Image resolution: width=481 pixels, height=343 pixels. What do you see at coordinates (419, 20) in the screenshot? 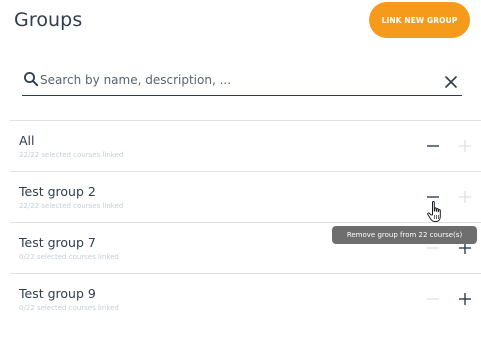
I see `link-new-group-button: LINK NEW GROUP` at bounding box center [419, 20].